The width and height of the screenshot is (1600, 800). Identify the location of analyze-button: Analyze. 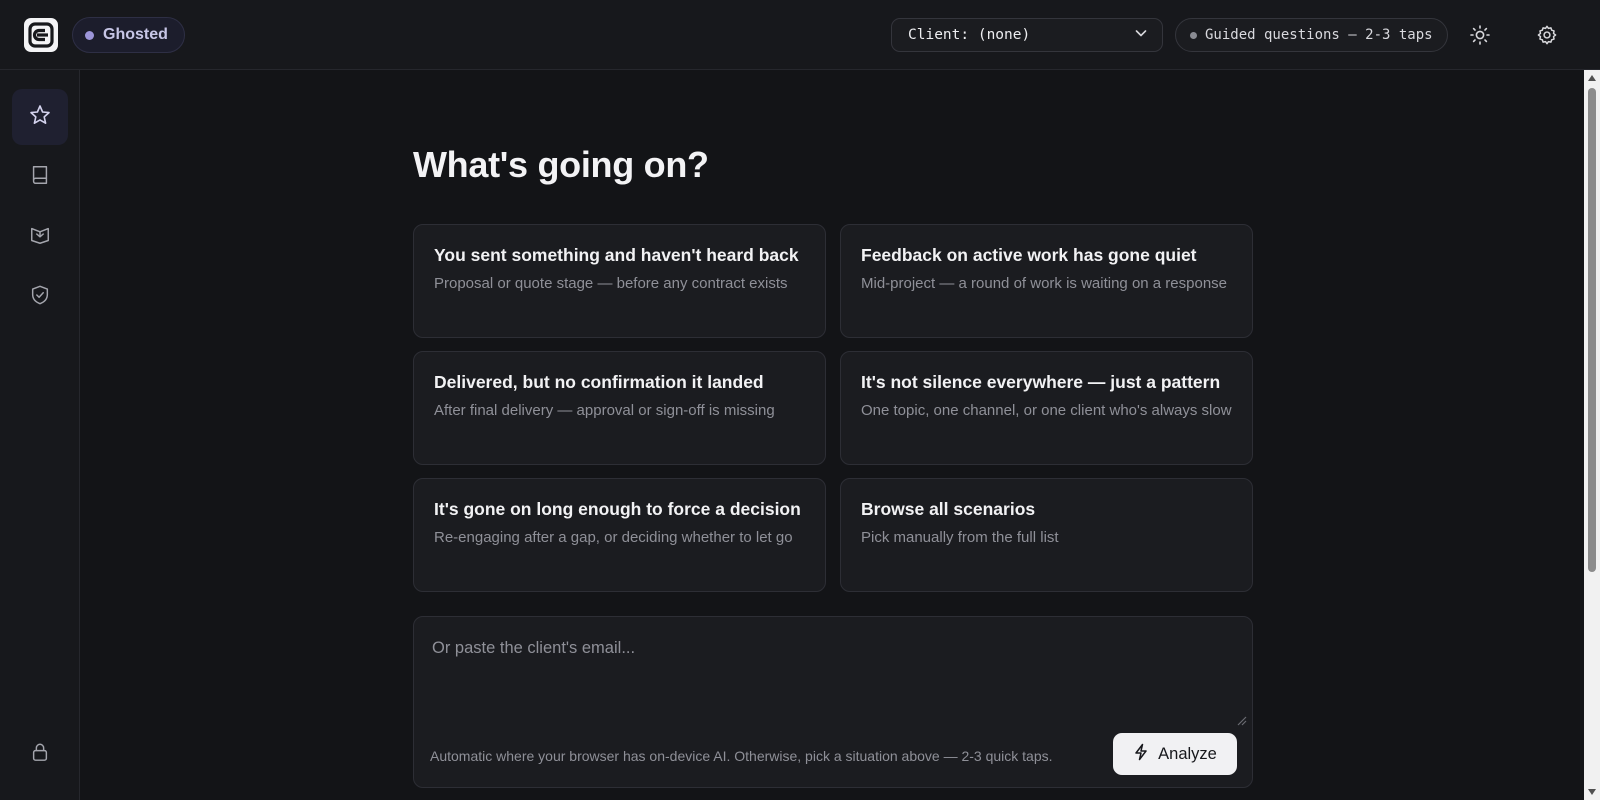
(1175, 754).